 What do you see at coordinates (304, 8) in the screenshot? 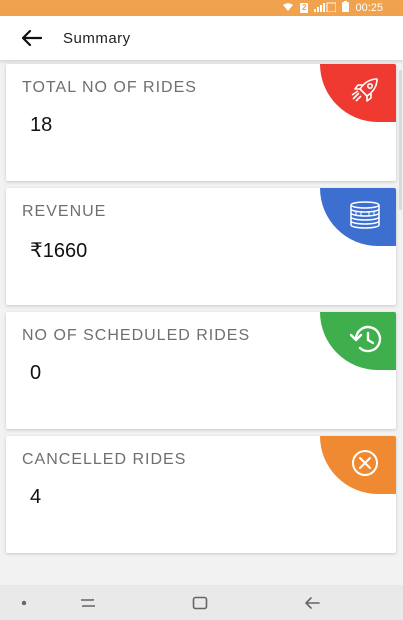
I see `sim-badge: 2` at bounding box center [304, 8].